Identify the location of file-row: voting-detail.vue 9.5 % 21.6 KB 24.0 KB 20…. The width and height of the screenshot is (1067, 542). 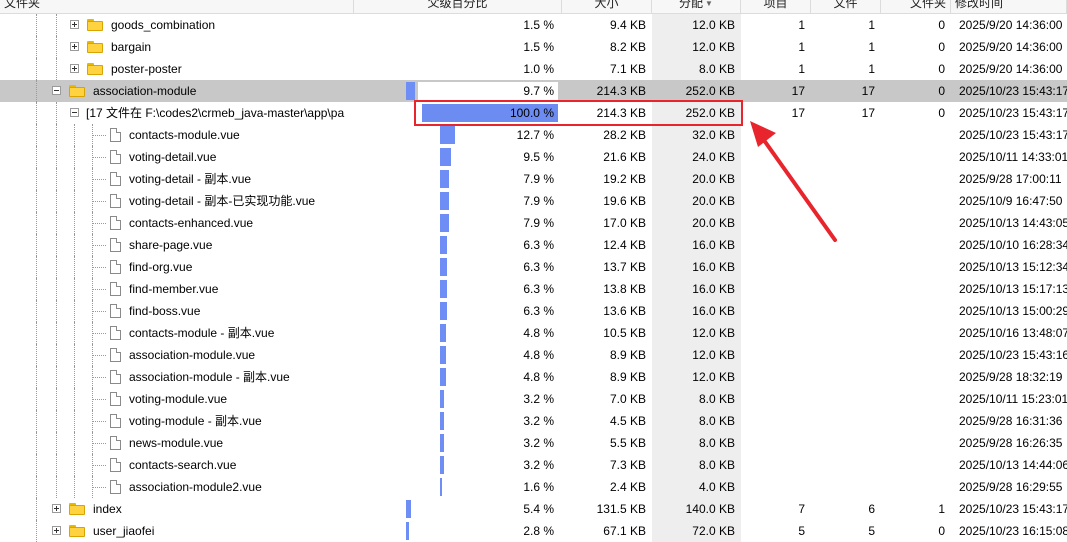
(533, 157).